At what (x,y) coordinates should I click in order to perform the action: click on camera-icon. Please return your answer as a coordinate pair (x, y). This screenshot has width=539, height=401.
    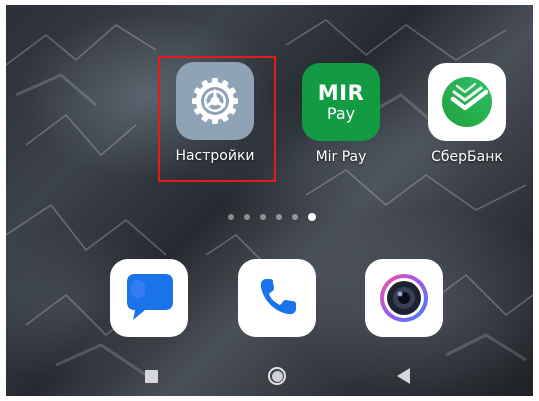
    Looking at the image, I should click on (404, 298).